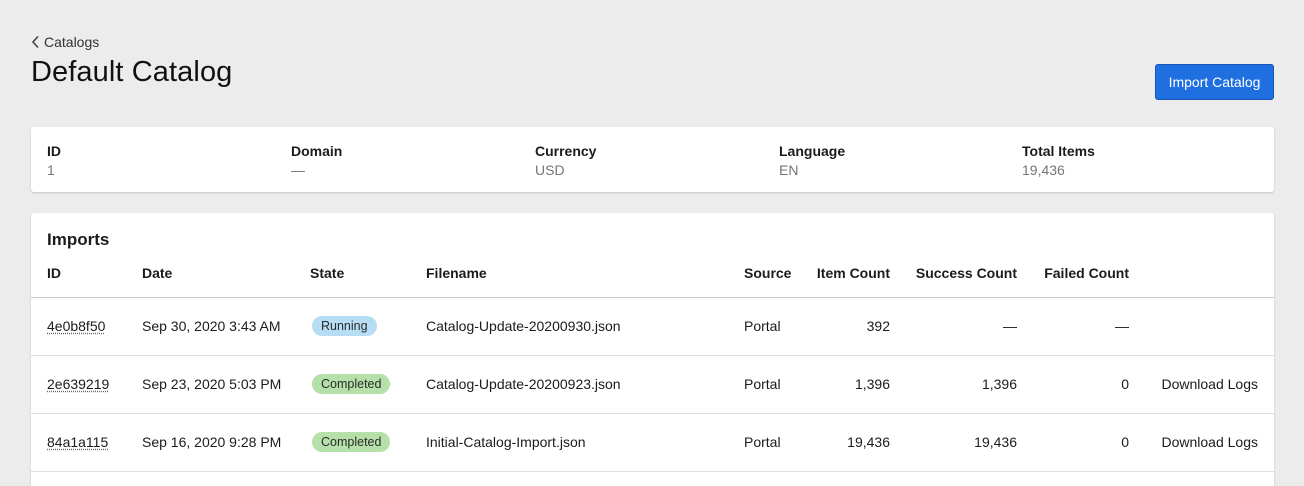  What do you see at coordinates (995, 442) in the screenshot?
I see `import-success-count: 19,436` at bounding box center [995, 442].